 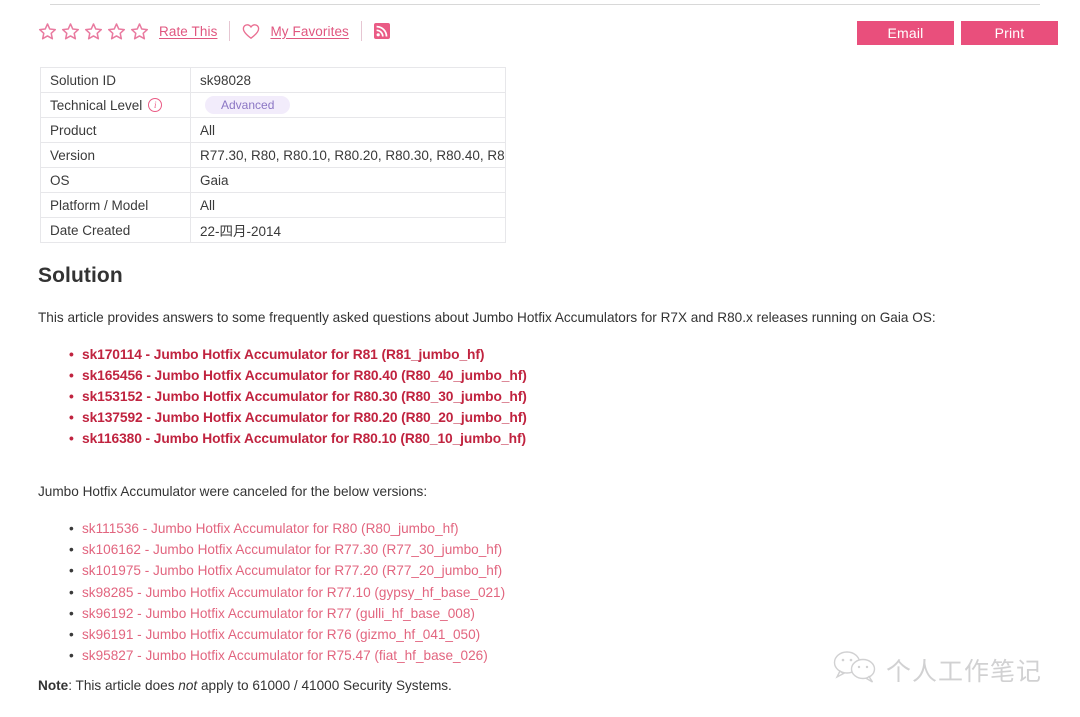 What do you see at coordinates (60, 180) in the screenshot?
I see `table-key-label: OS` at bounding box center [60, 180].